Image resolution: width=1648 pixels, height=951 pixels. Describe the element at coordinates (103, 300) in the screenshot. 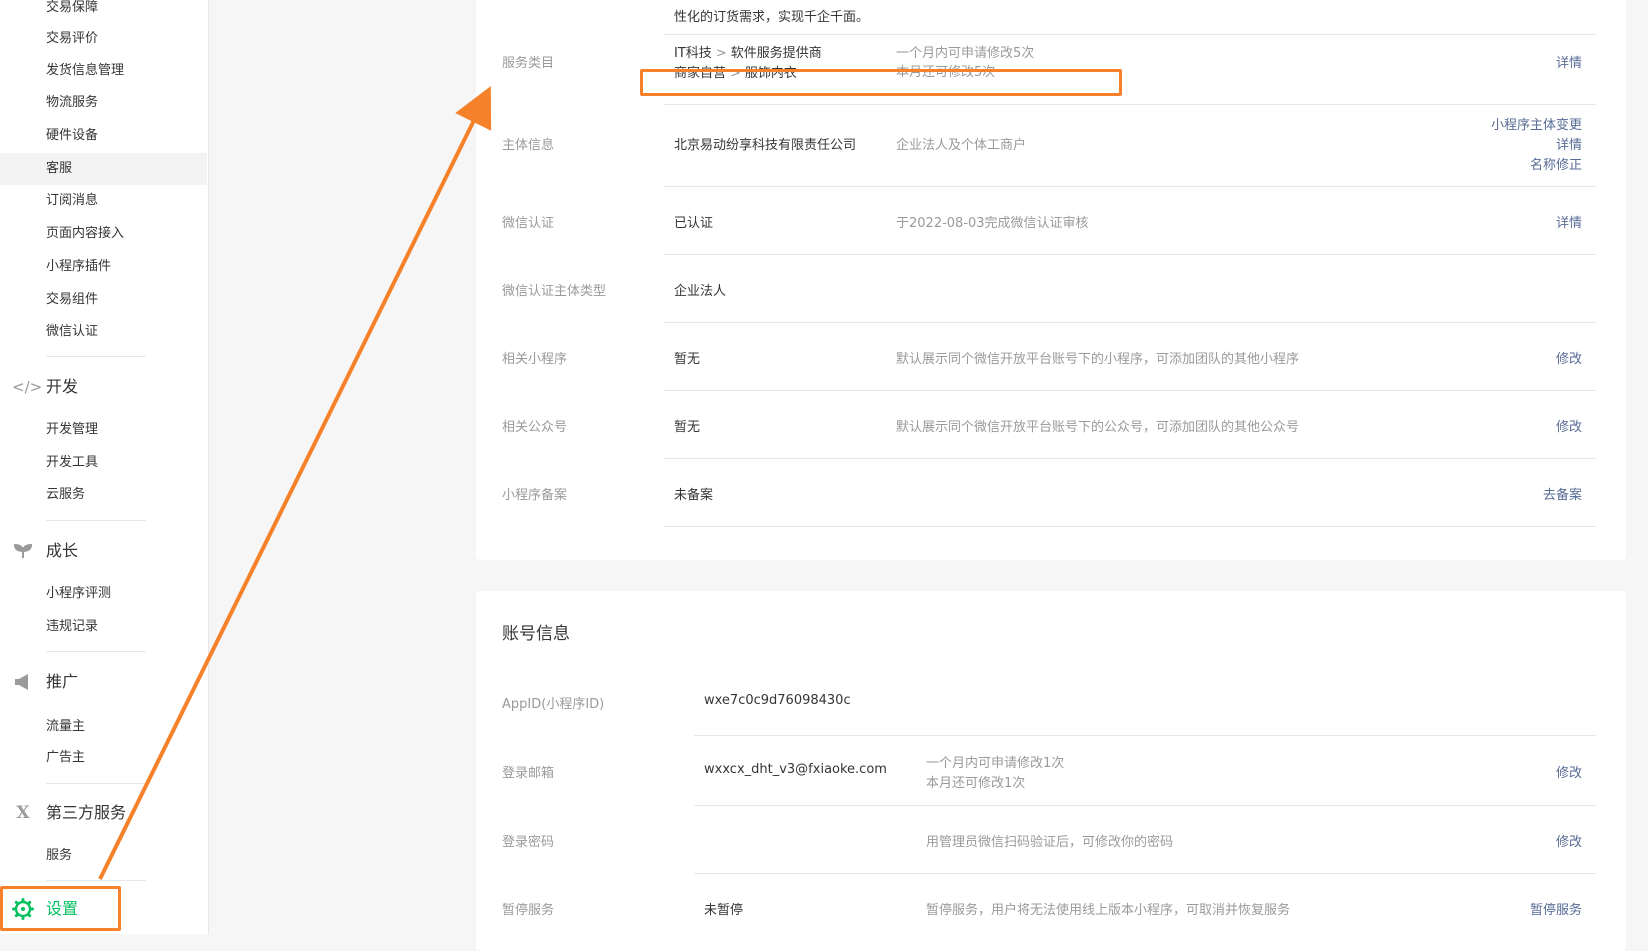

I see `sidebar-item-trade-components: 交易组件` at that location.